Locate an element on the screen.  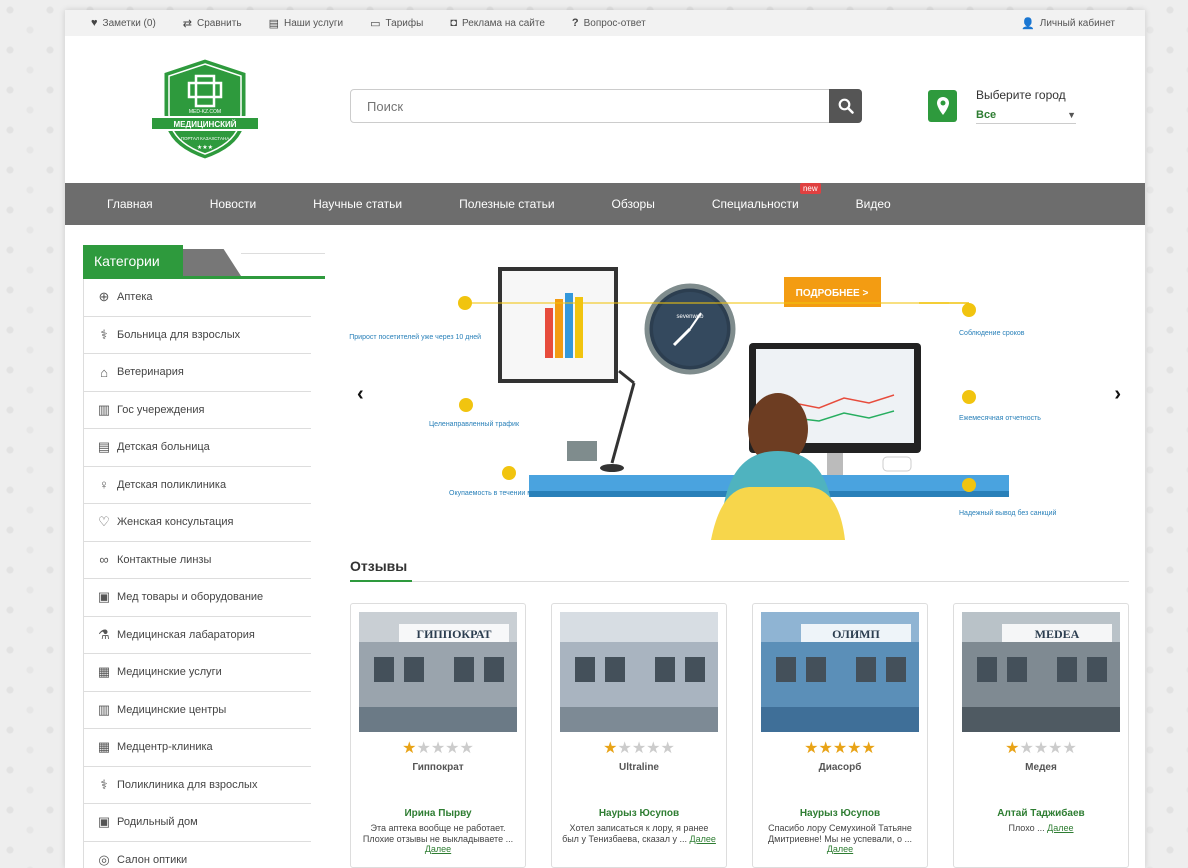
banner-deadlines-label: Соблюдение сроков is located at coordinates (992, 333).